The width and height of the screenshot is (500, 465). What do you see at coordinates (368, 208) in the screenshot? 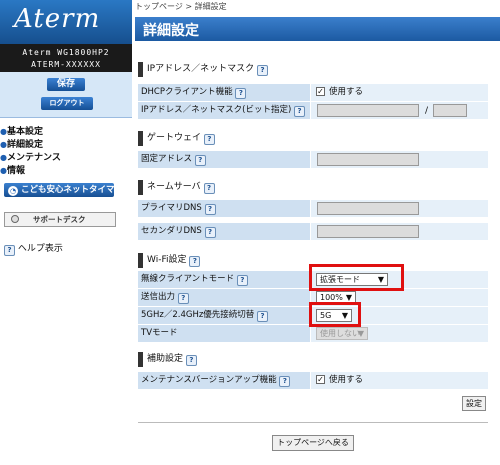
I see `primary-dns-input` at bounding box center [368, 208].